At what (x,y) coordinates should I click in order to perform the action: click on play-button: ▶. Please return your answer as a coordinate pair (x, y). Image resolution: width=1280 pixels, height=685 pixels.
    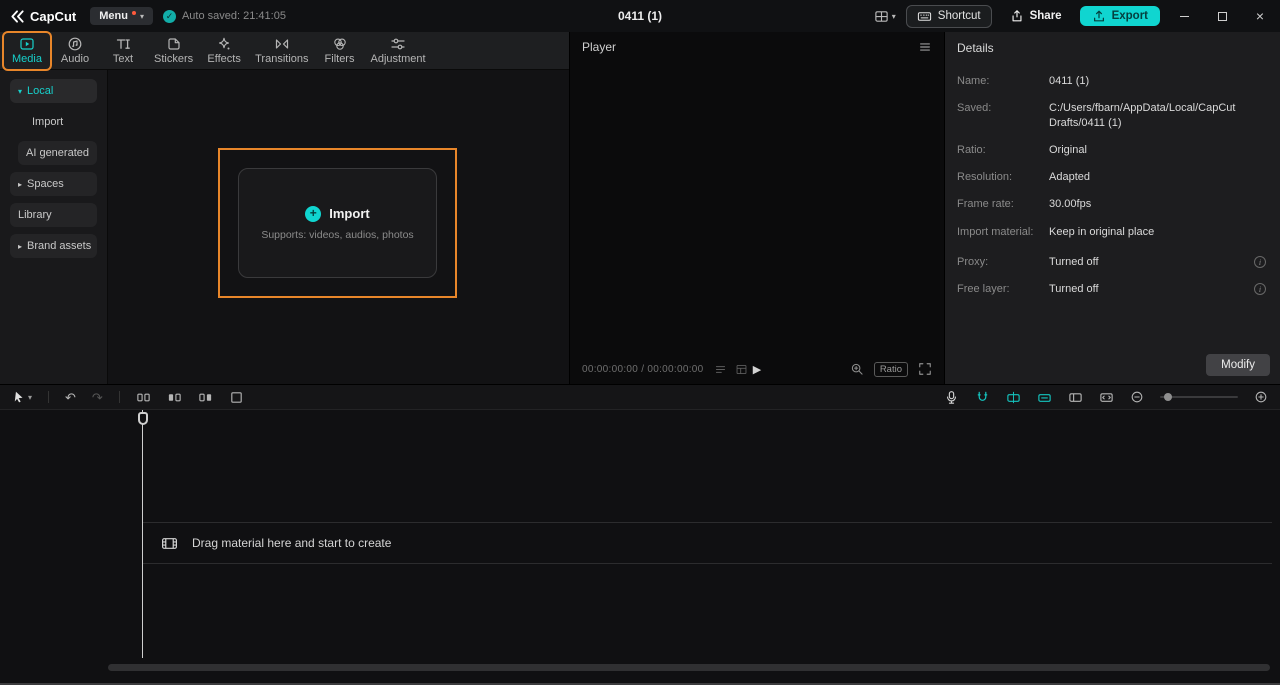
    Looking at the image, I should click on (757, 369).